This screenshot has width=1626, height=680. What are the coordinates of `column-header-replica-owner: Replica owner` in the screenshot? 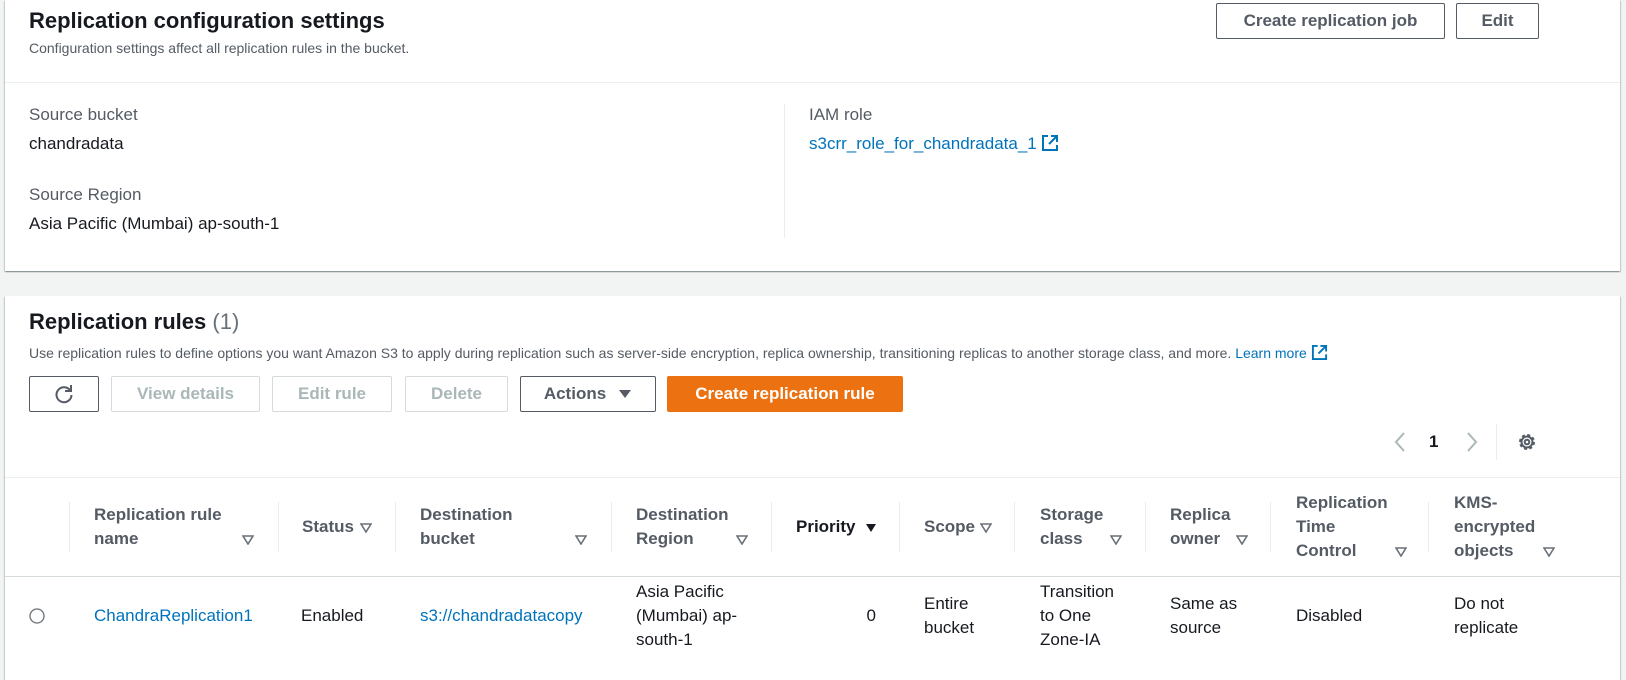 It's located at (1200, 527).